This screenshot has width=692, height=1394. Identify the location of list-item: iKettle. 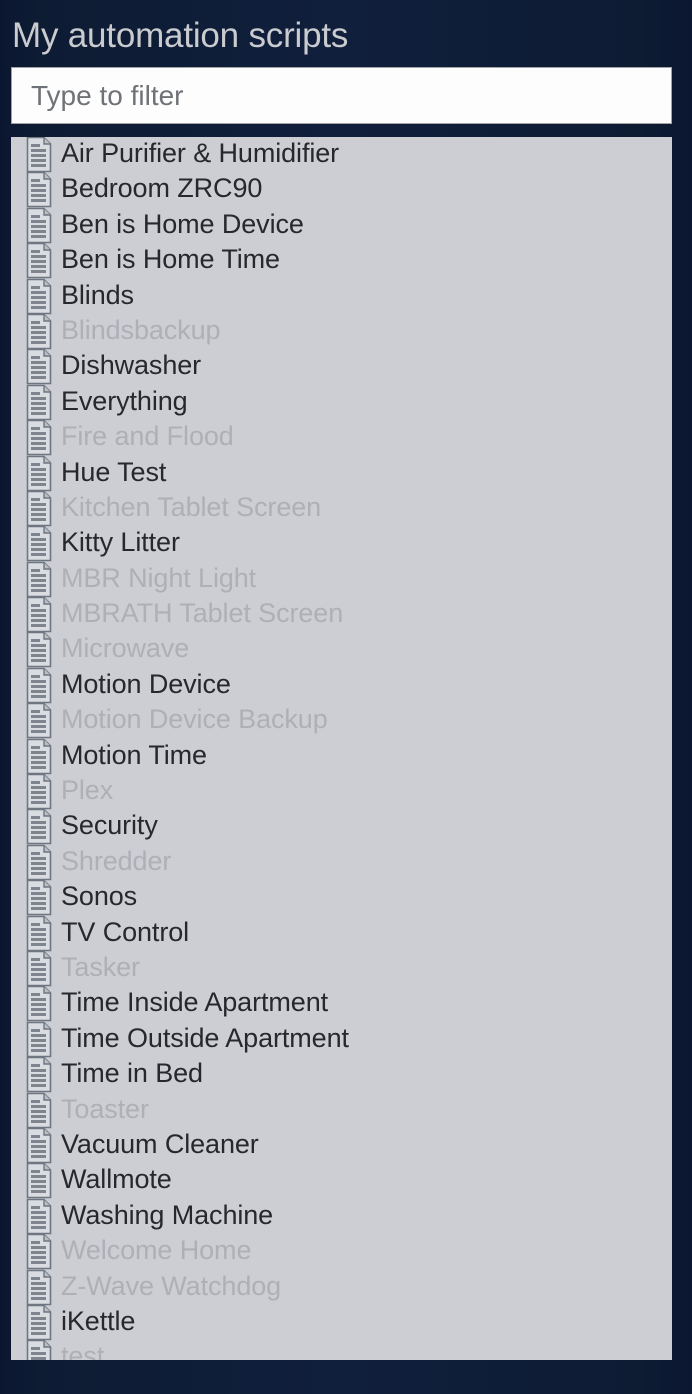
(341, 1322).